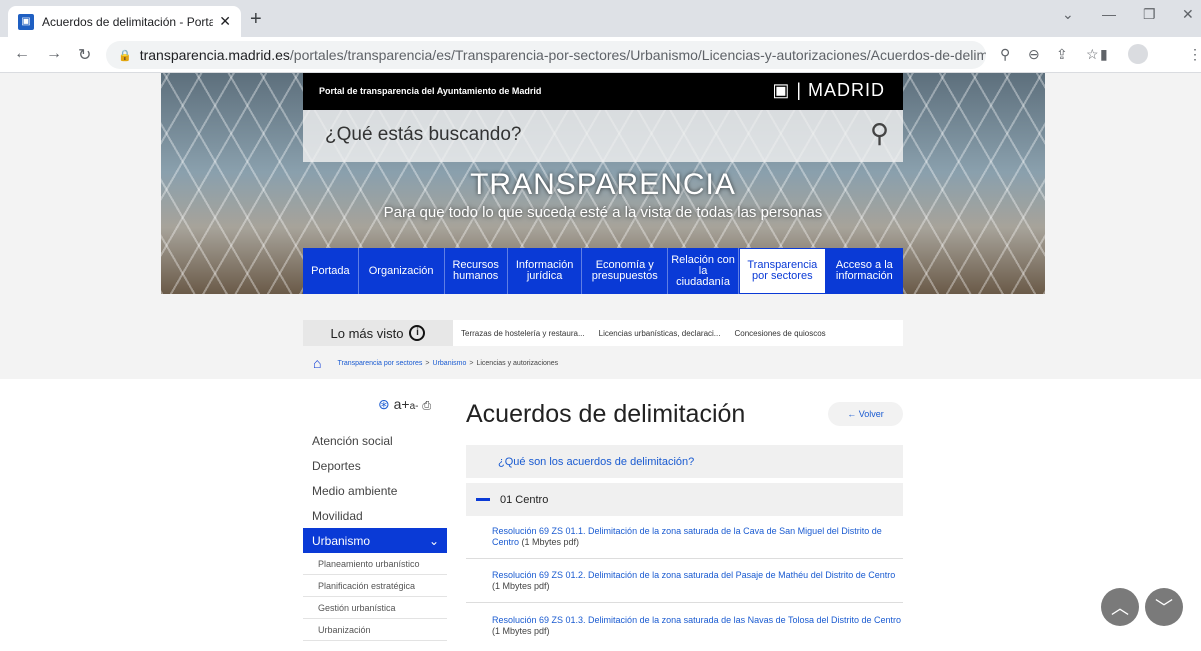  I want to click on sidebar-subitem: Urbanización, so click(375, 630).